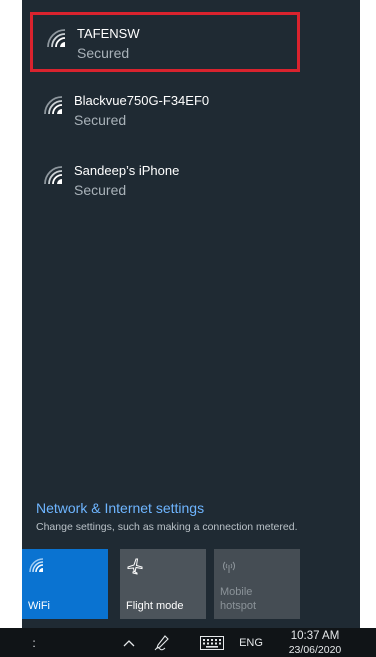  What do you see at coordinates (251, 642) in the screenshot?
I see `input-language-indicator: ENG` at bounding box center [251, 642].